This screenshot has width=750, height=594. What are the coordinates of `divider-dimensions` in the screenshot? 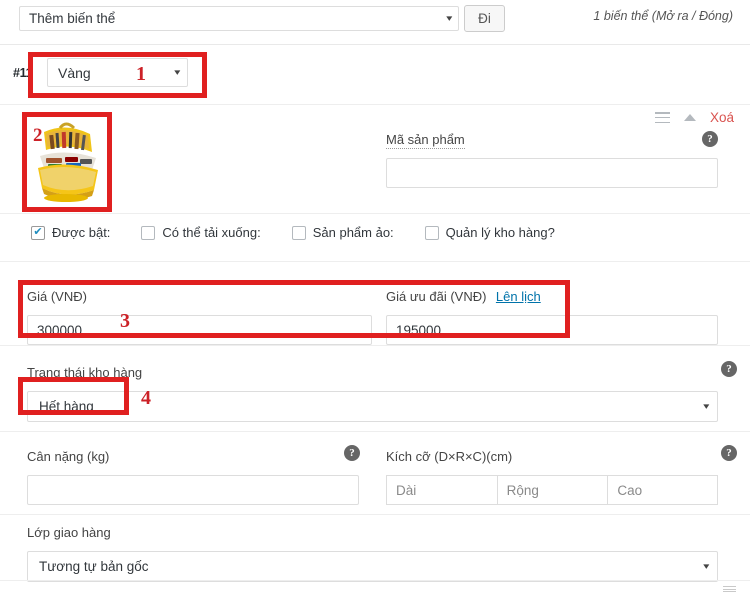 It's located at (375, 514).